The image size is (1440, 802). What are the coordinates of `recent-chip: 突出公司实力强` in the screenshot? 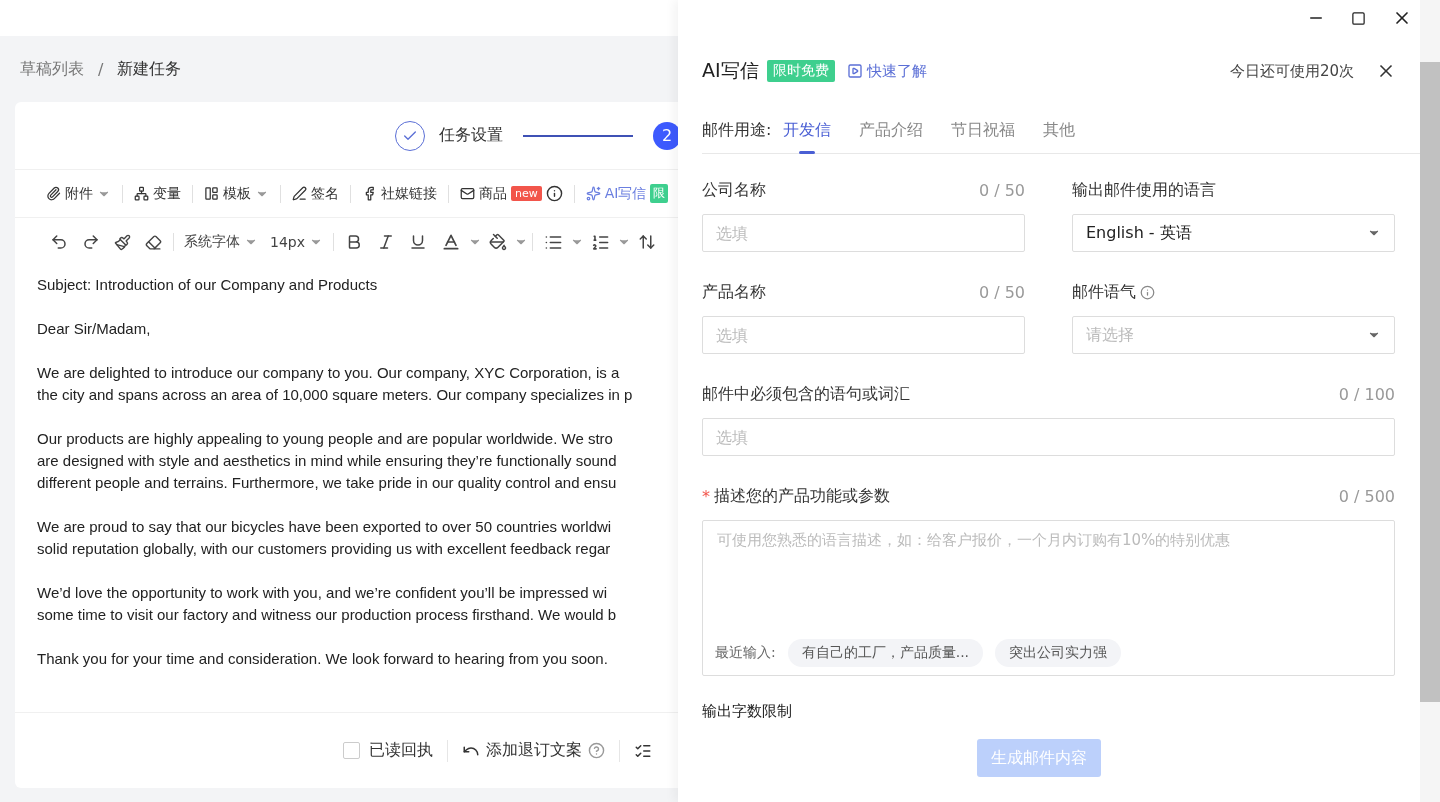 It's located at (1058, 653).